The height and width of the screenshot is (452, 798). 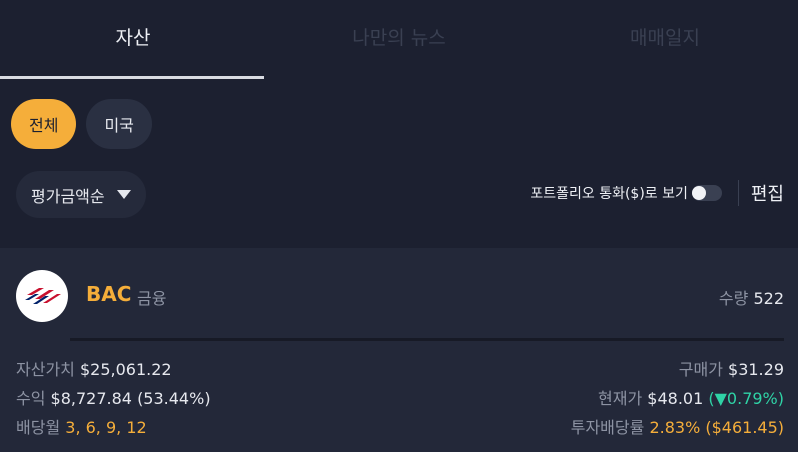 What do you see at coordinates (756, 369) in the screenshot?
I see `purchase-price: $31.29` at bounding box center [756, 369].